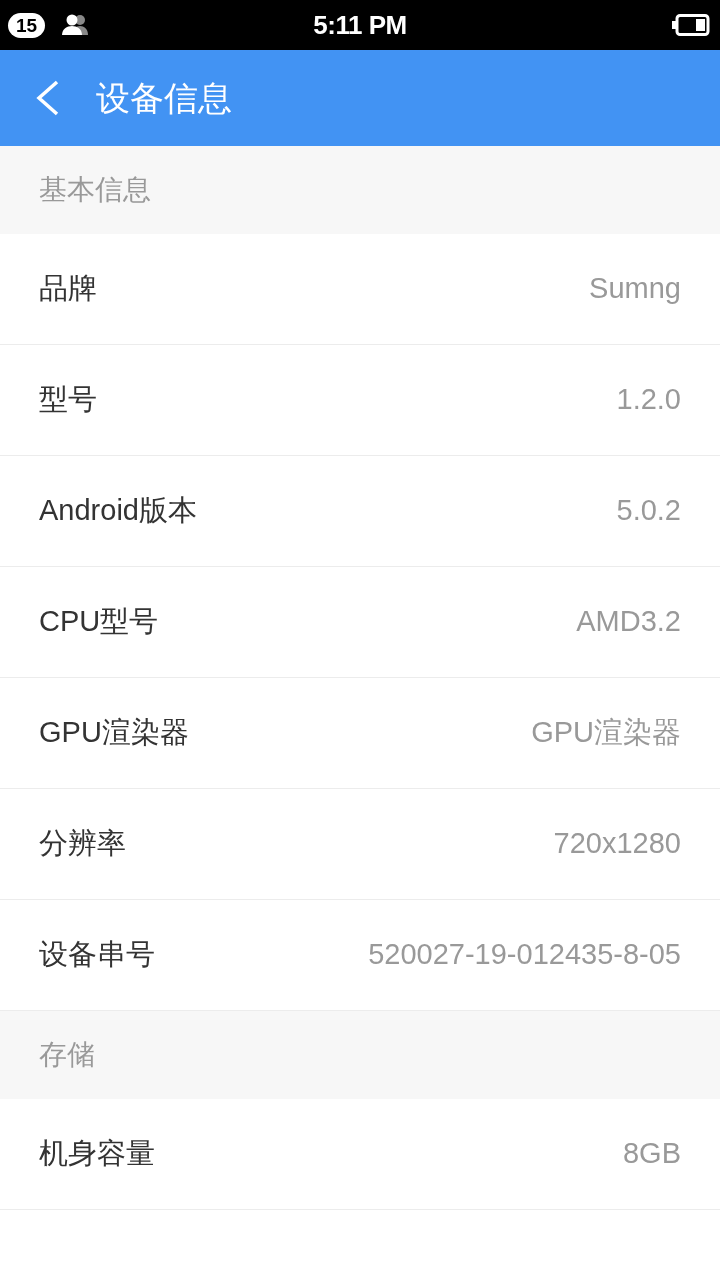 The width and height of the screenshot is (720, 1280). What do you see at coordinates (97, 1154) in the screenshot?
I see `info-label: 机身容量` at bounding box center [97, 1154].